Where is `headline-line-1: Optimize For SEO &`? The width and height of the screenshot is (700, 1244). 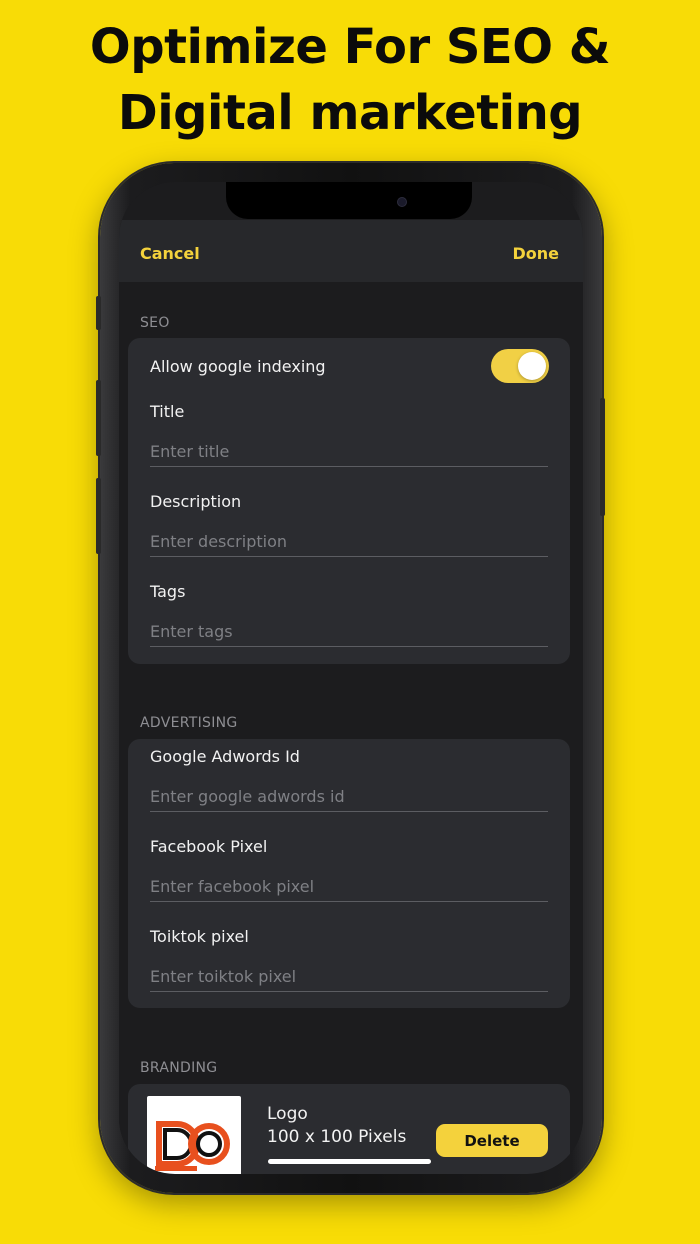 headline-line-1: Optimize For SEO & is located at coordinates (350, 47).